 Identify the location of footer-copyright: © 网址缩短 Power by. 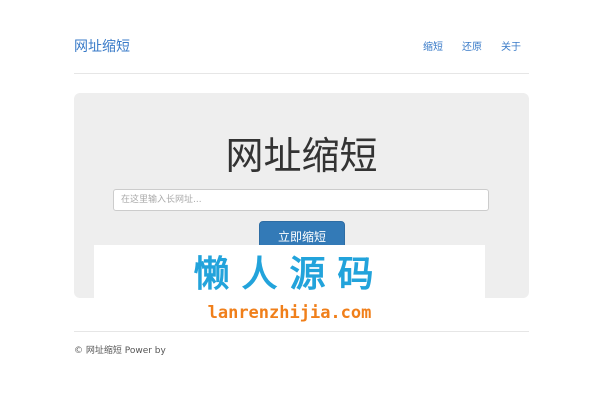
(120, 351).